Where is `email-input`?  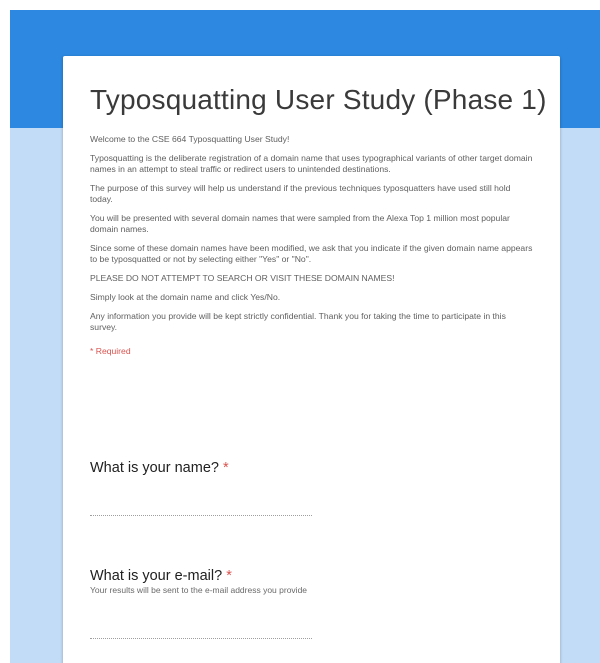
email-input is located at coordinates (201, 631).